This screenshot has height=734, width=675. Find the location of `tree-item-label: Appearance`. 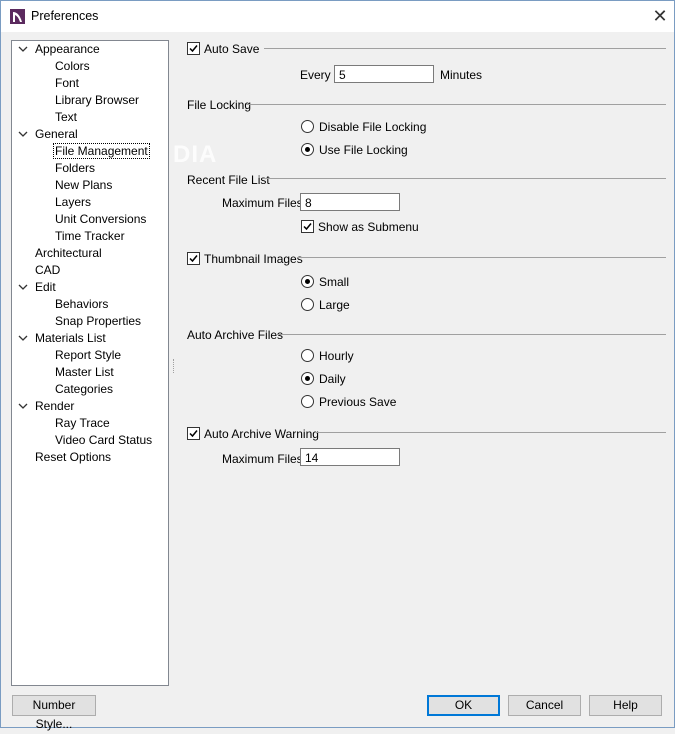

tree-item-label: Appearance is located at coordinates (67, 49).